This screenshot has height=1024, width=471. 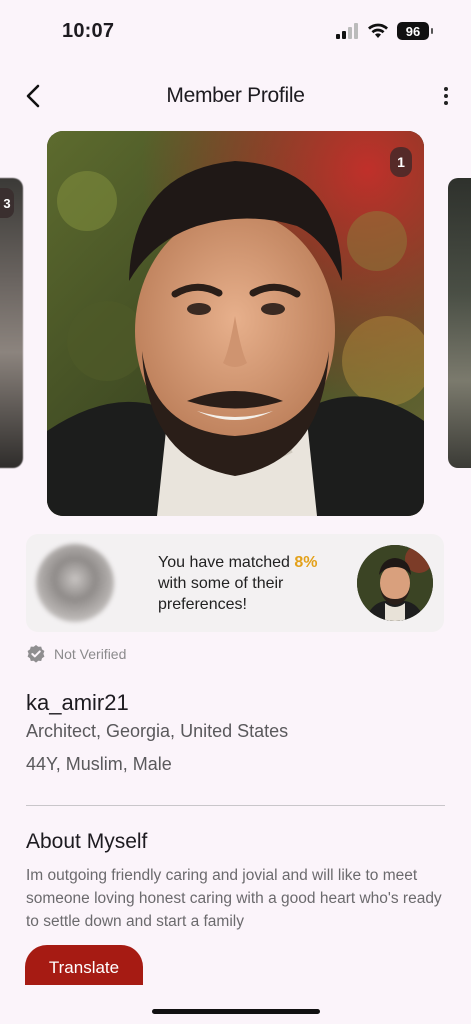 What do you see at coordinates (236, 1011) in the screenshot?
I see `home-indicator` at bounding box center [236, 1011].